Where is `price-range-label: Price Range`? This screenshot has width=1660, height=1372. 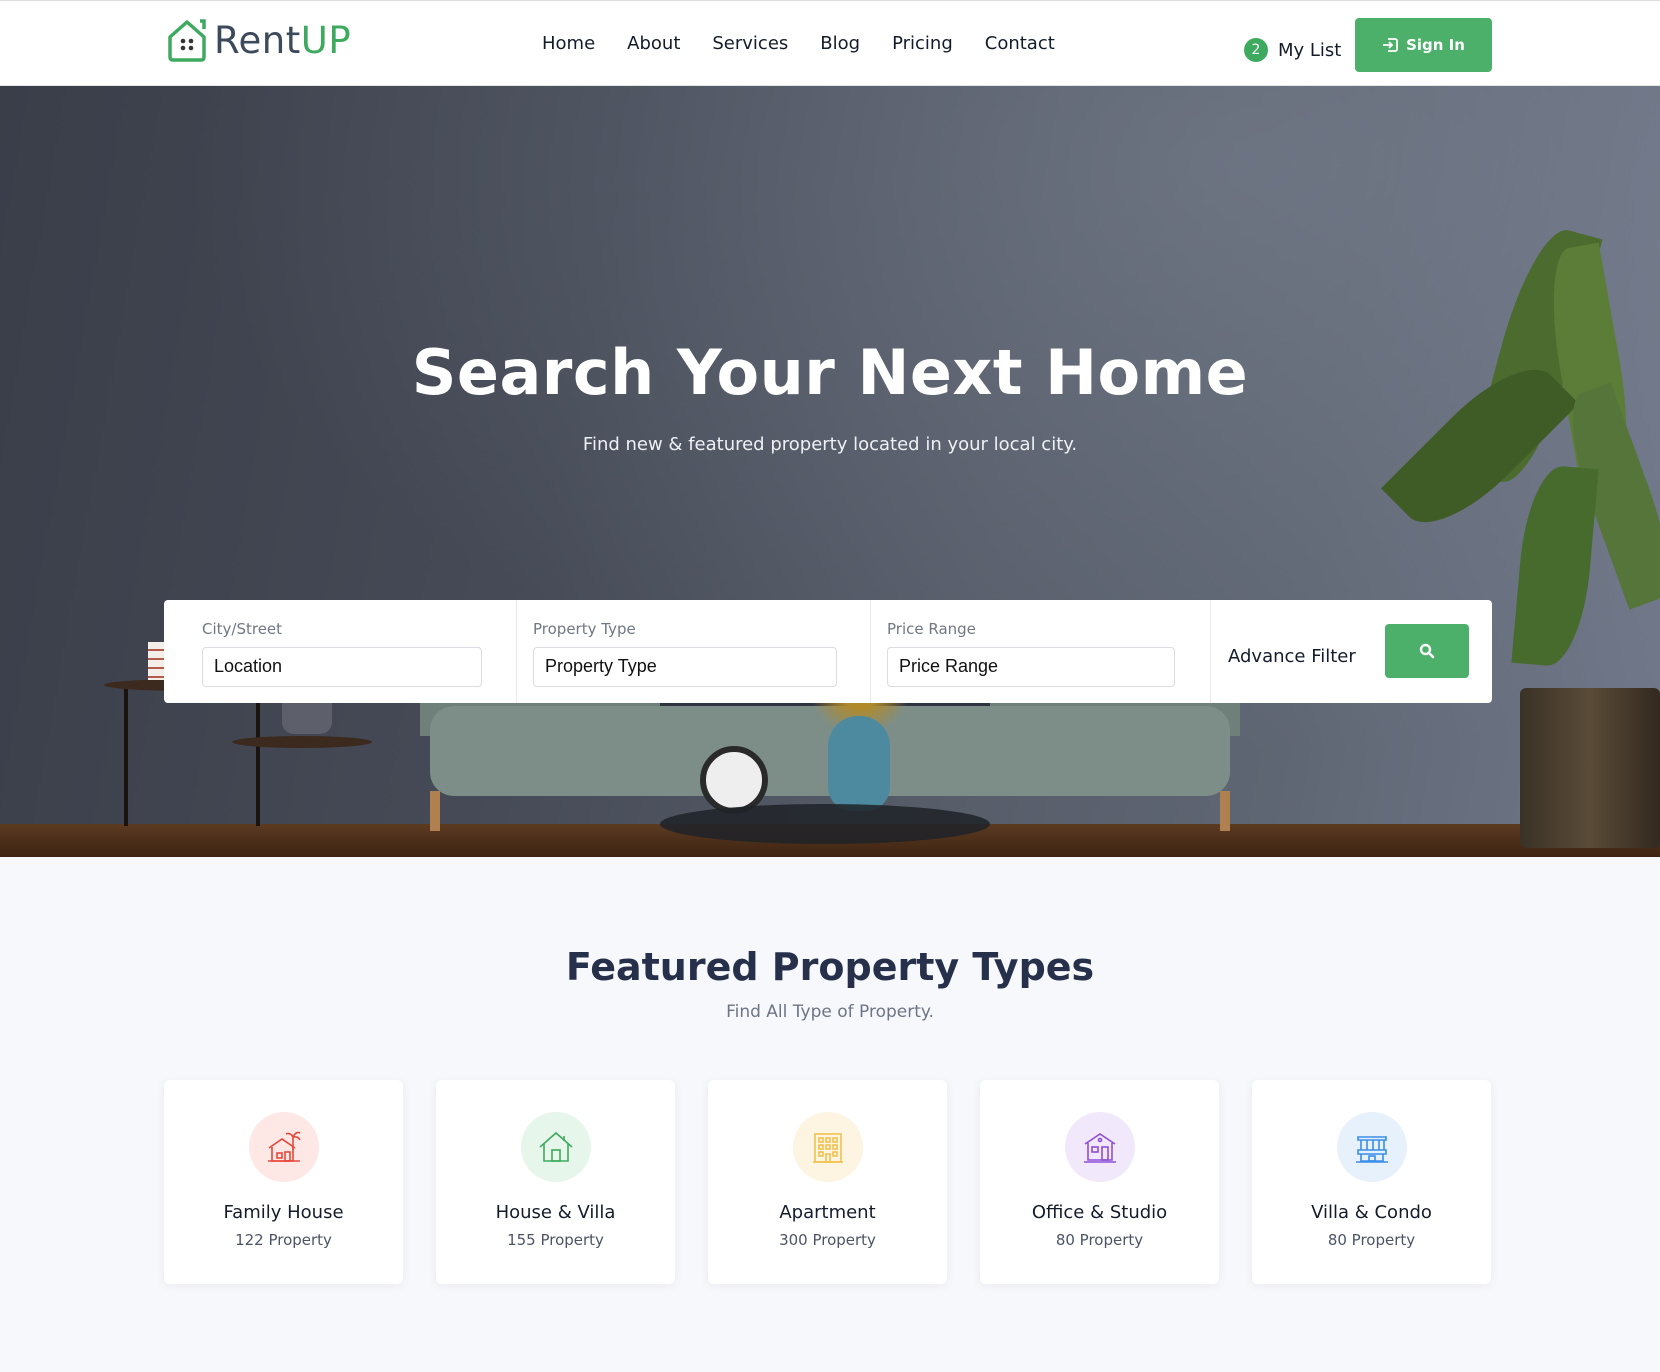 price-range-label: Price Range is located at coordinates (931, 629).